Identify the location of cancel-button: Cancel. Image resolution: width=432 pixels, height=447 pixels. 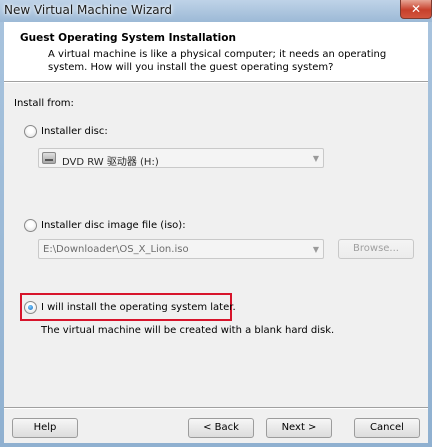
(387, 428).